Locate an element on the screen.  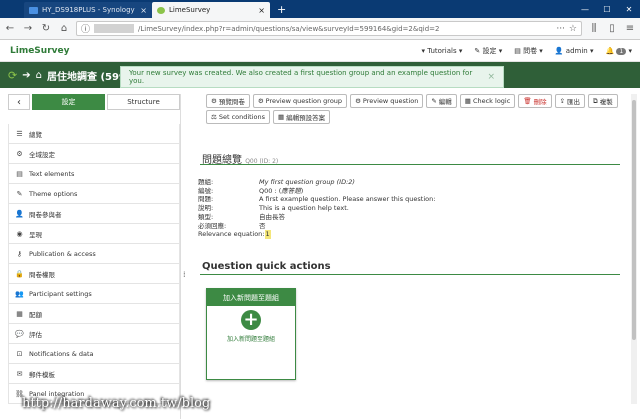
check-logic-button: ▦ Check logic is located at coordinates (487, 101).